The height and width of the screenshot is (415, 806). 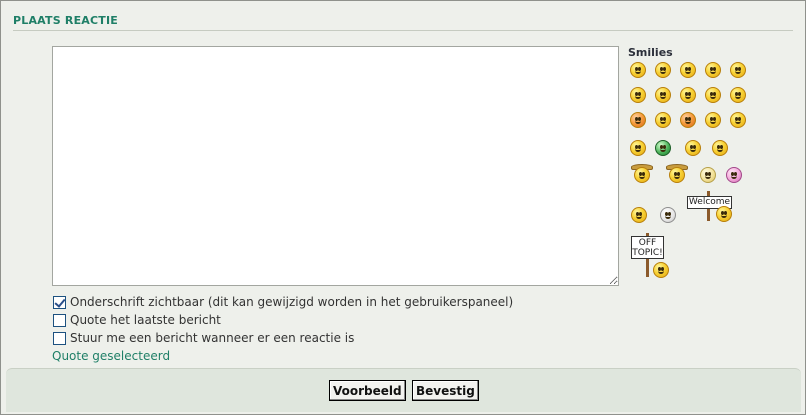 What do you see at coordinates (688, 70) in the screenshot?
I see `smiley-smile-icon` at bounding box center [688, 70].